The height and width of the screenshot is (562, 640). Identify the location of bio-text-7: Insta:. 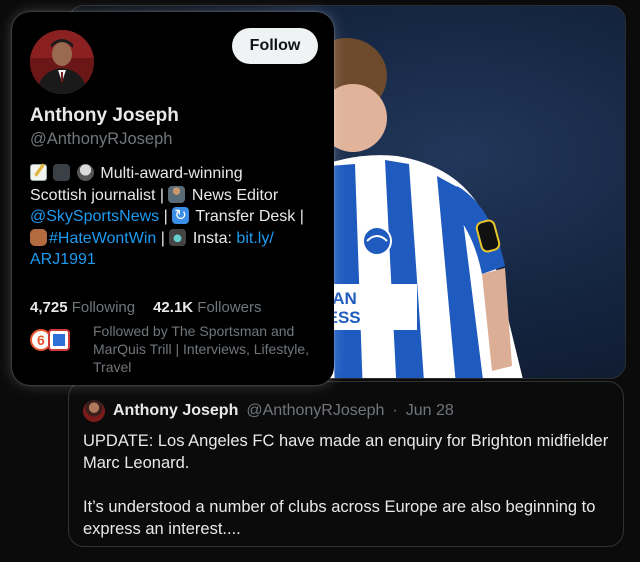
(212, 238).